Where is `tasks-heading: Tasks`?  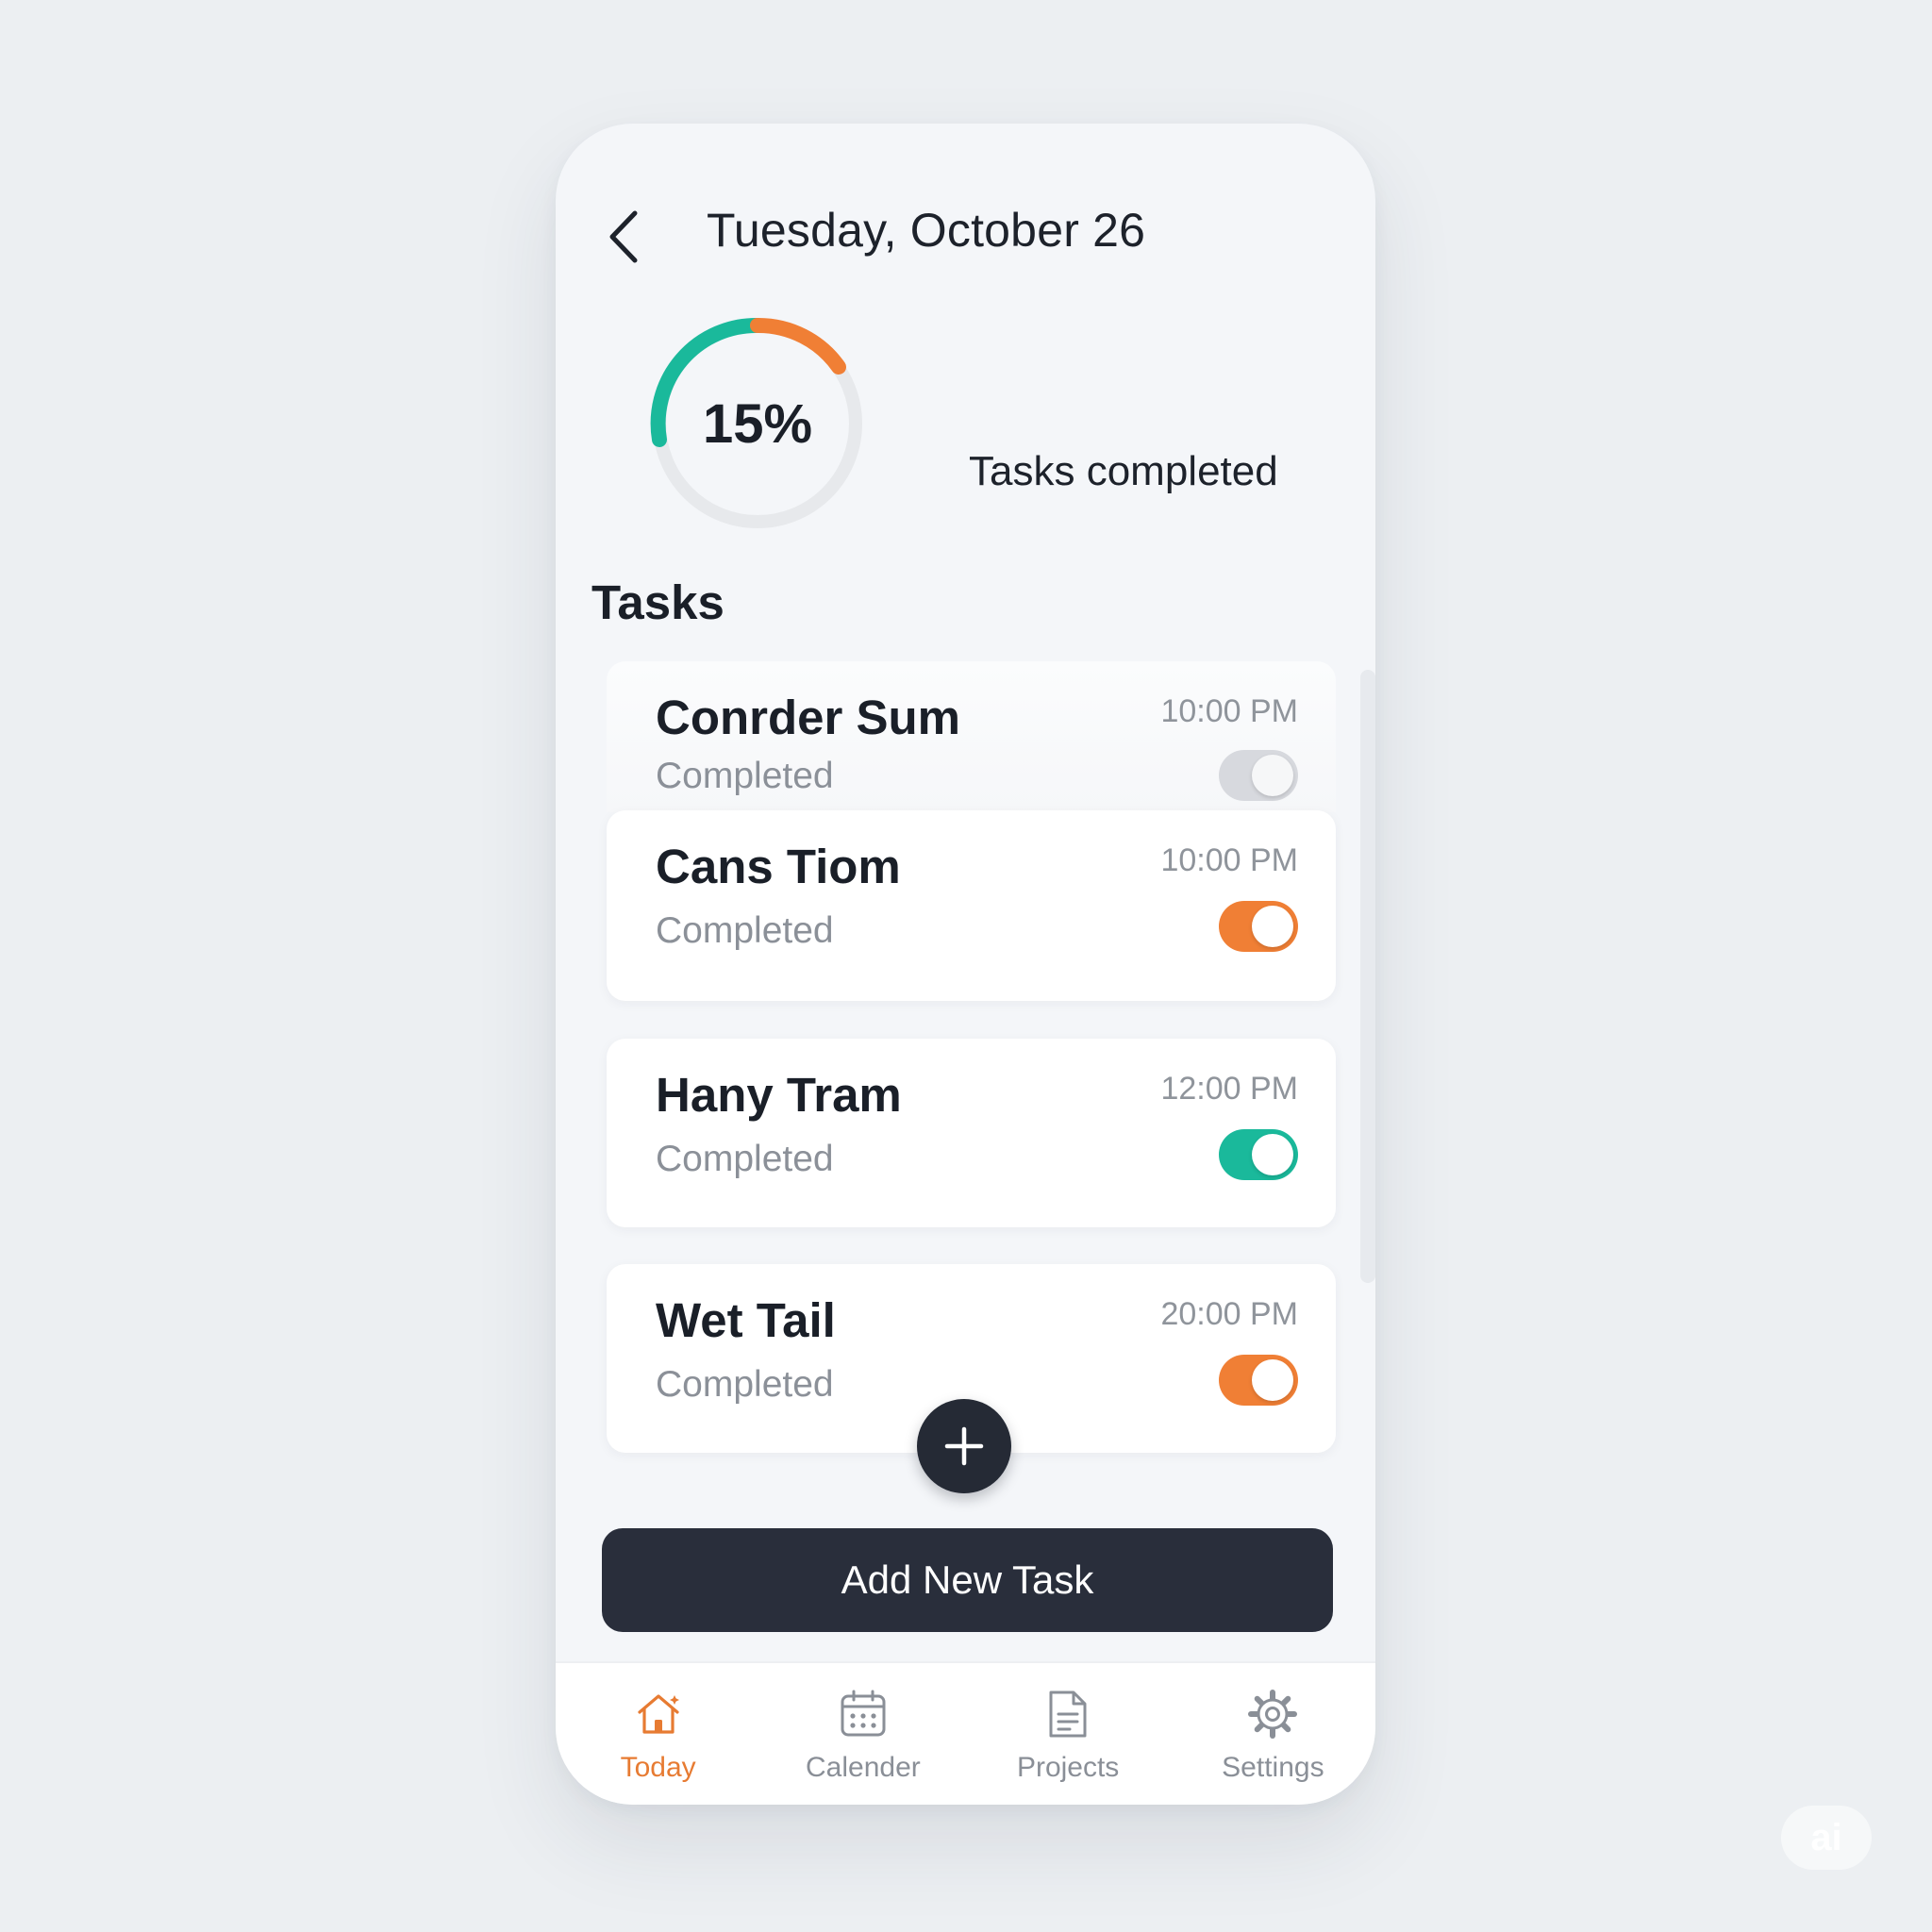 tasks-heading: Tasks is located at coordinates (658, 602).